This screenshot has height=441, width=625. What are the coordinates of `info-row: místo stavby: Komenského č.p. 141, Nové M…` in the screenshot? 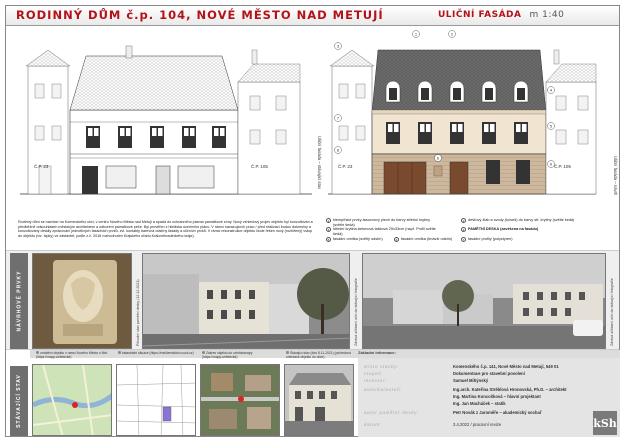 It's located at (461, 366).